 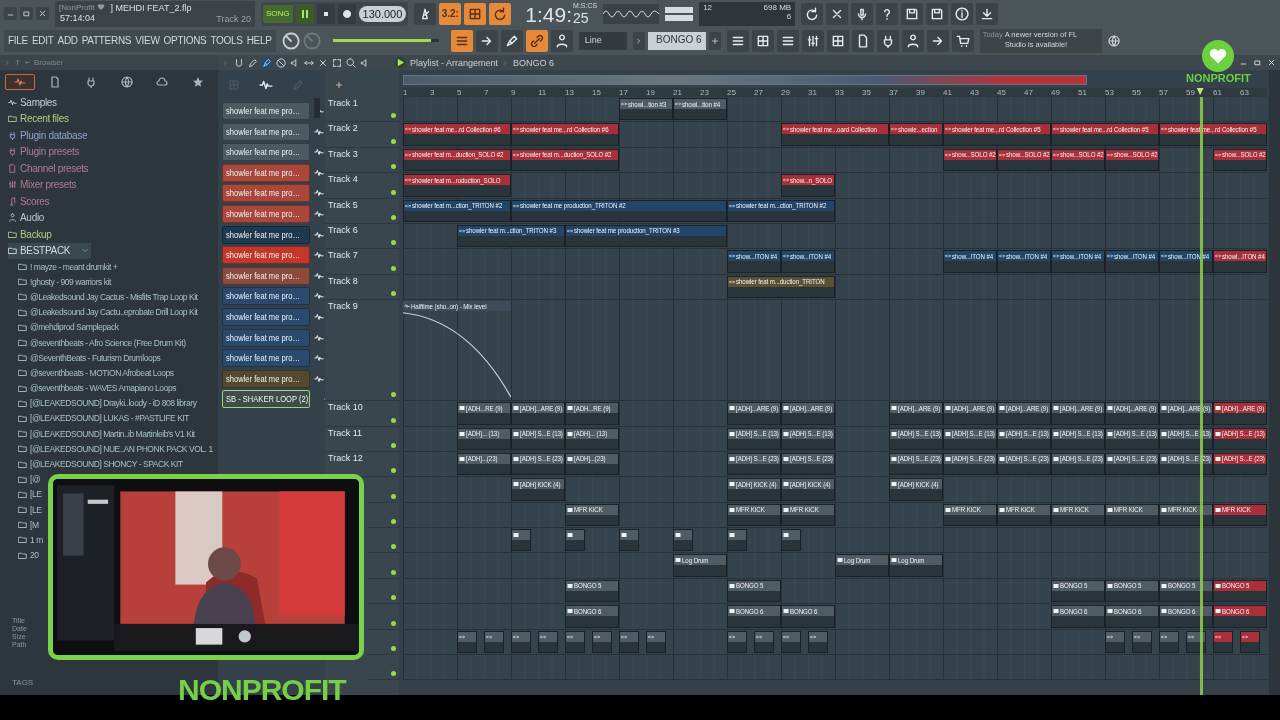 I want to click on play-button, so click(x=304, y=13).